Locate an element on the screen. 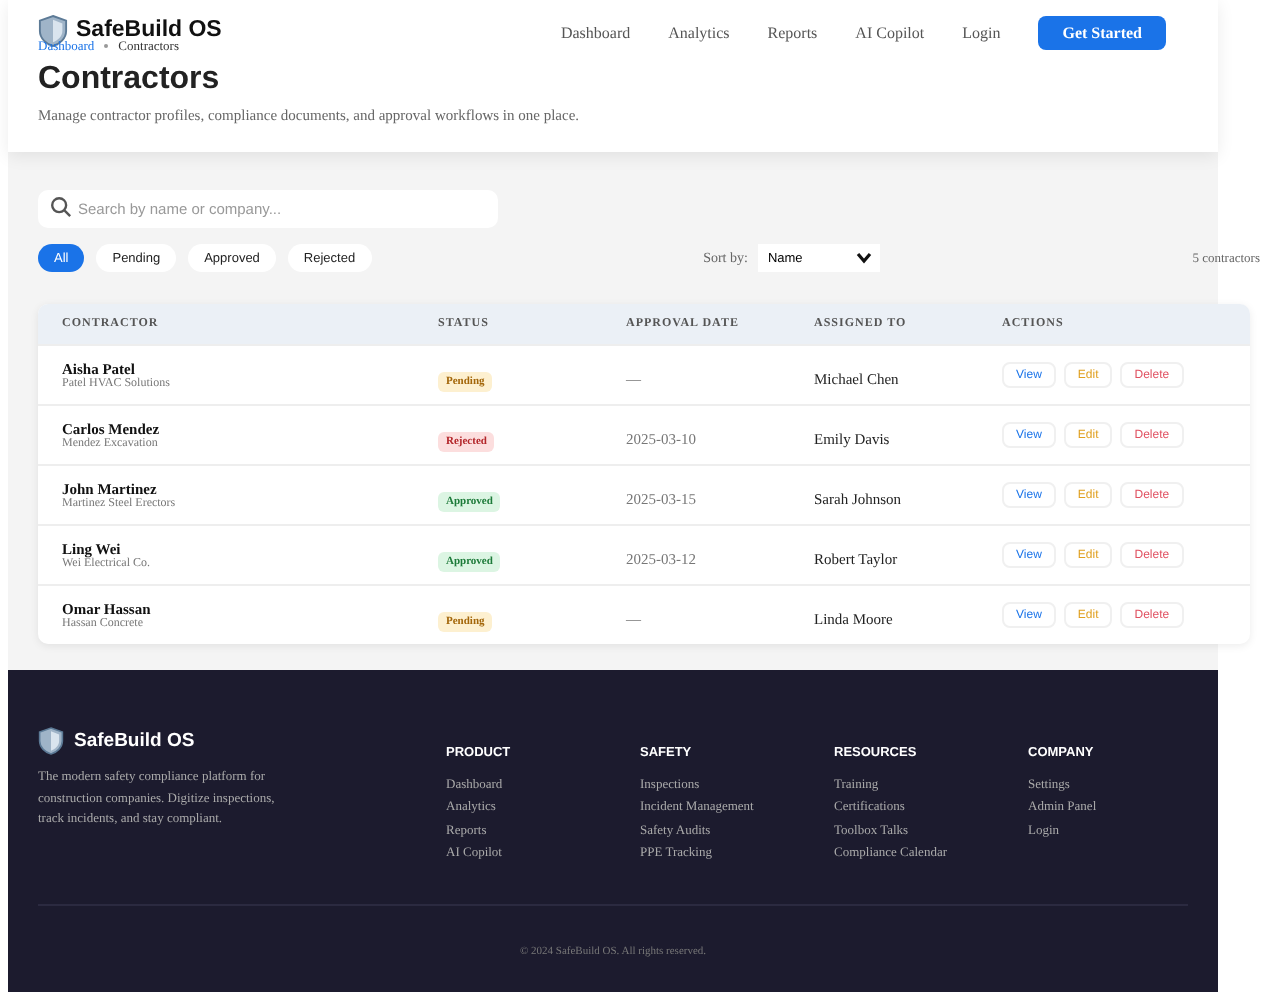 Image resolution: width=1280 pixels, height=1000 pixels. nav-link: Analytics is located at coordinates (699, 32).